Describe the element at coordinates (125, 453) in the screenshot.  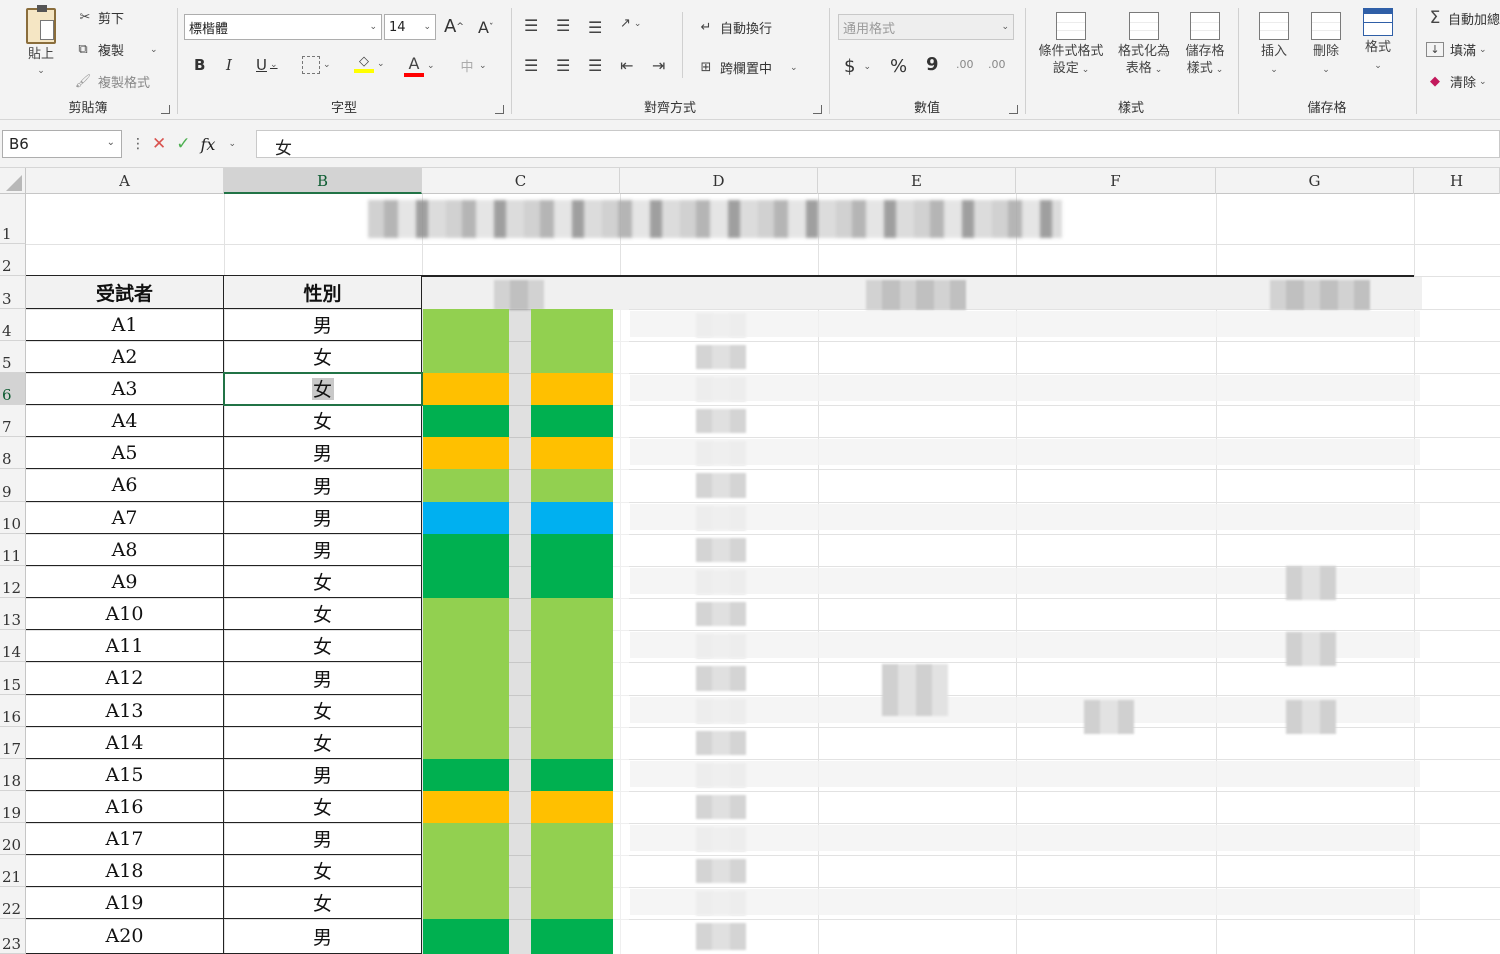
I see `subject-cell: A5` at that location.